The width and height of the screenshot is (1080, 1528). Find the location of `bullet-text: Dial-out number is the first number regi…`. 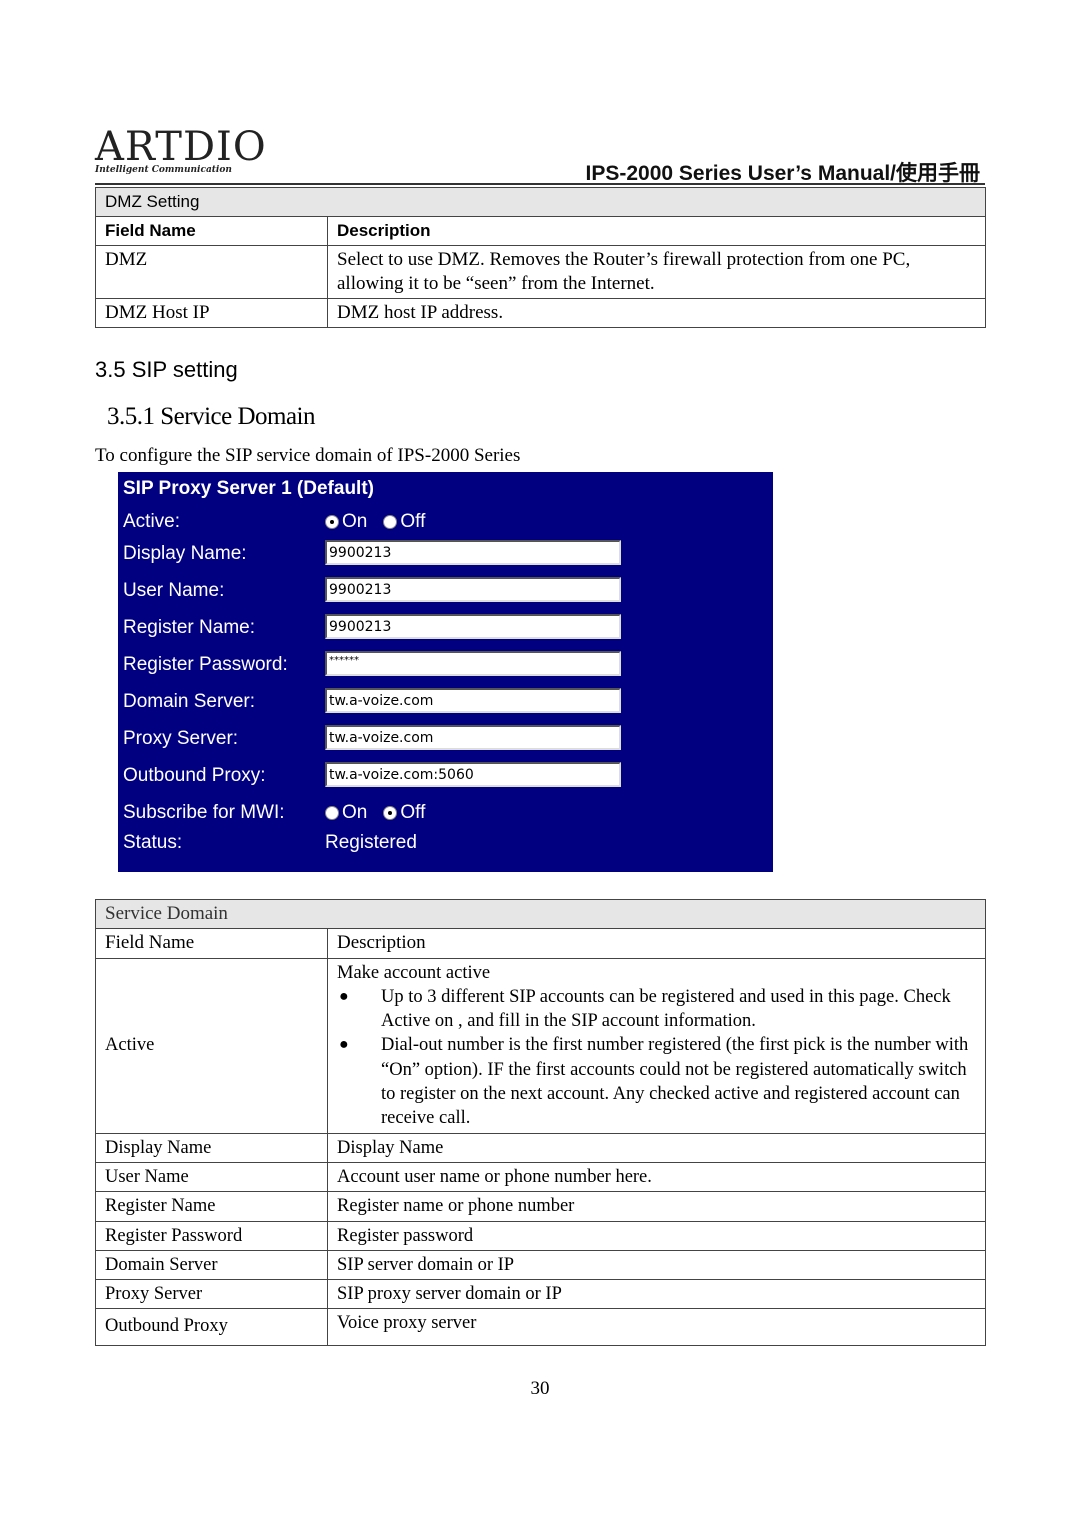

bullet-text: Dial-out number is the first number regi… is located at coordinates (675, 1082).